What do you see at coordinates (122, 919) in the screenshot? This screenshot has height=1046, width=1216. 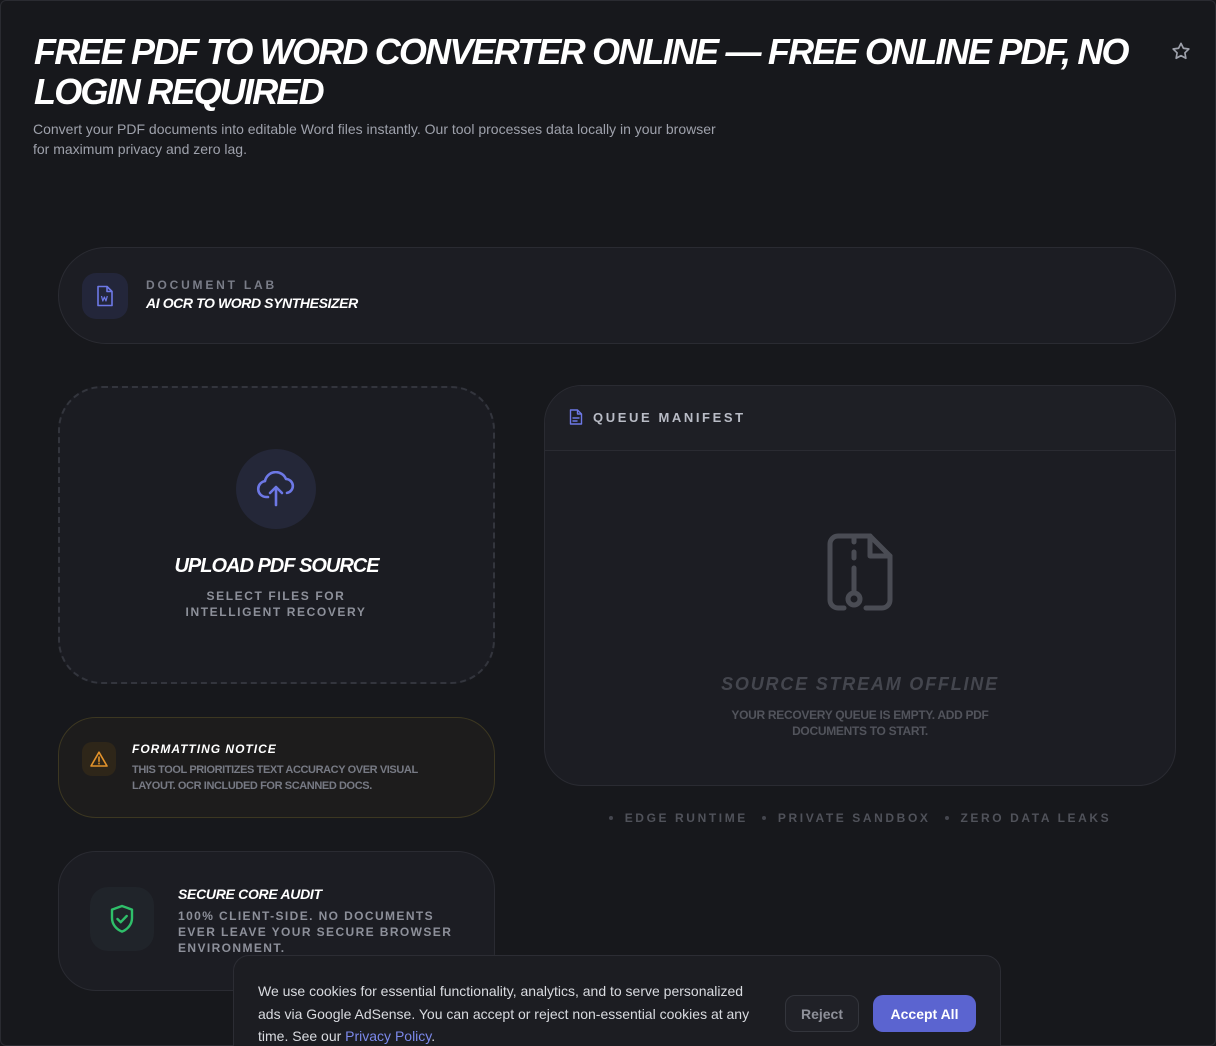 I see `shield-check-icon` at bounding box center [122, 919].